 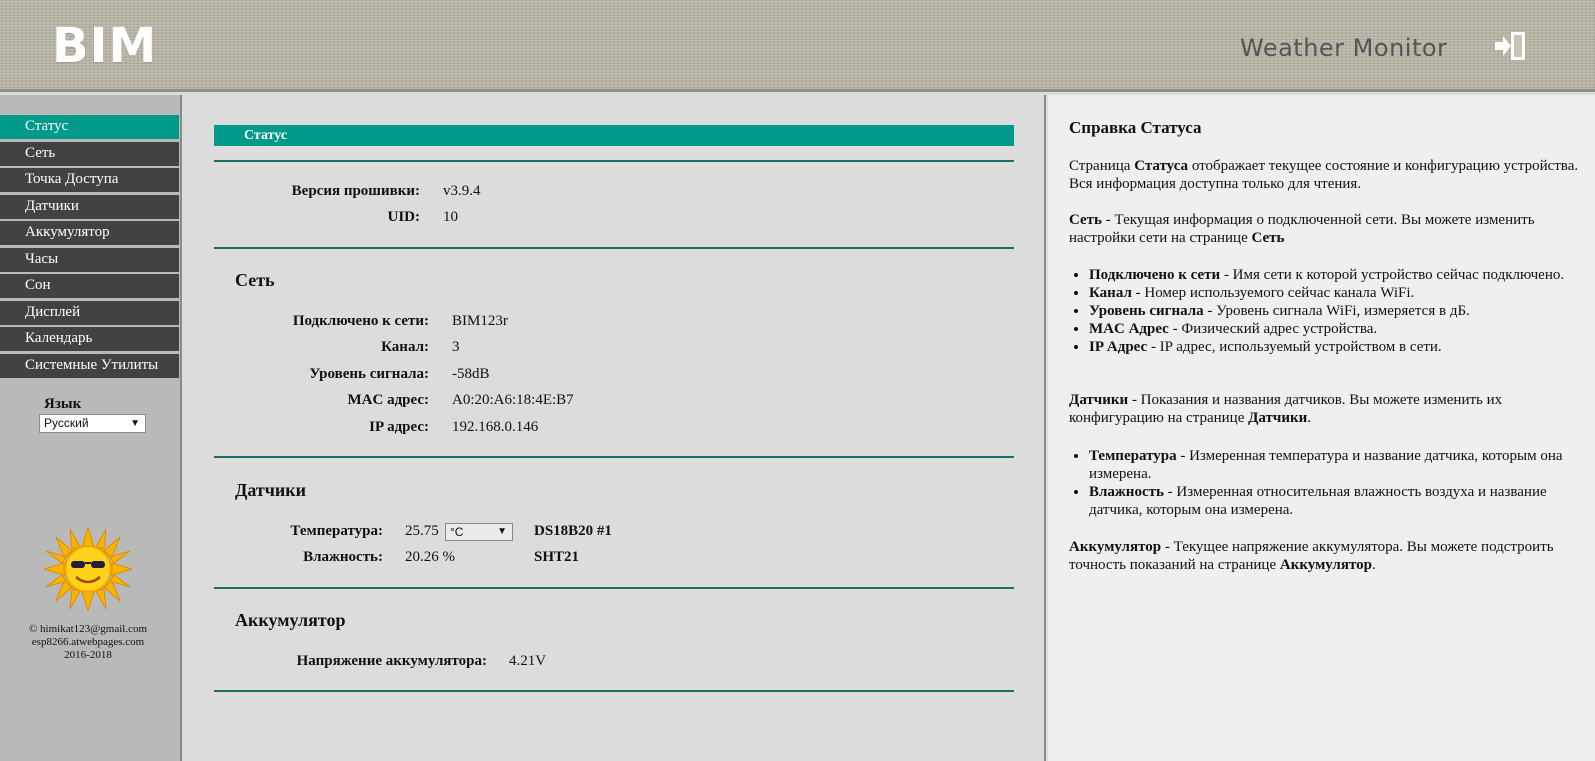 I want to click on firmware-label: Версия прошивки:, so click(x=355, y=191).